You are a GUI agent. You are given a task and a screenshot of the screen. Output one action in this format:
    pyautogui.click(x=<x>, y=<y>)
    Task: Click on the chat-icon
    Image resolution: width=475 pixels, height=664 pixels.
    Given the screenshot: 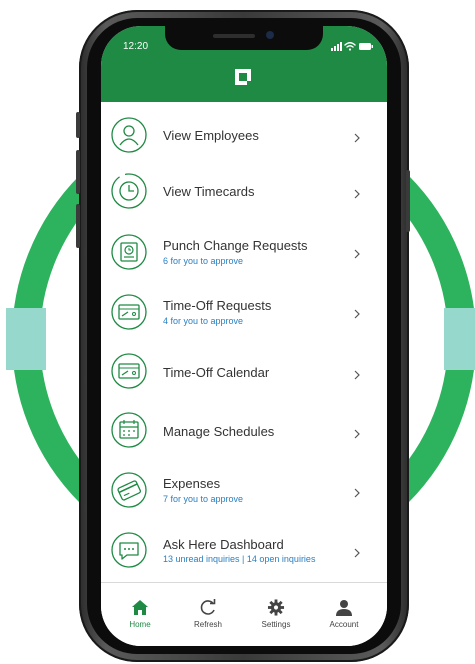 What is the action you would take?
    pyautogui.click(x=129, y=550)
    